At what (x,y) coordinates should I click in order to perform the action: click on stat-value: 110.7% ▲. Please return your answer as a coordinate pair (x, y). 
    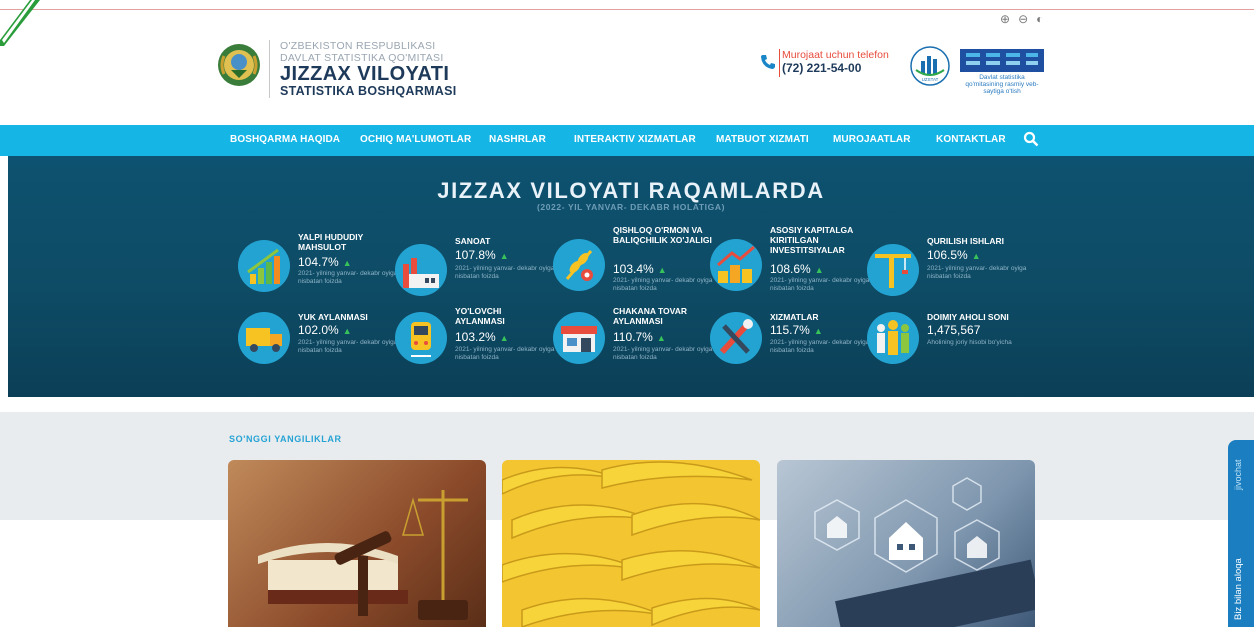
    Looking at the image, I should click on (639, 337).